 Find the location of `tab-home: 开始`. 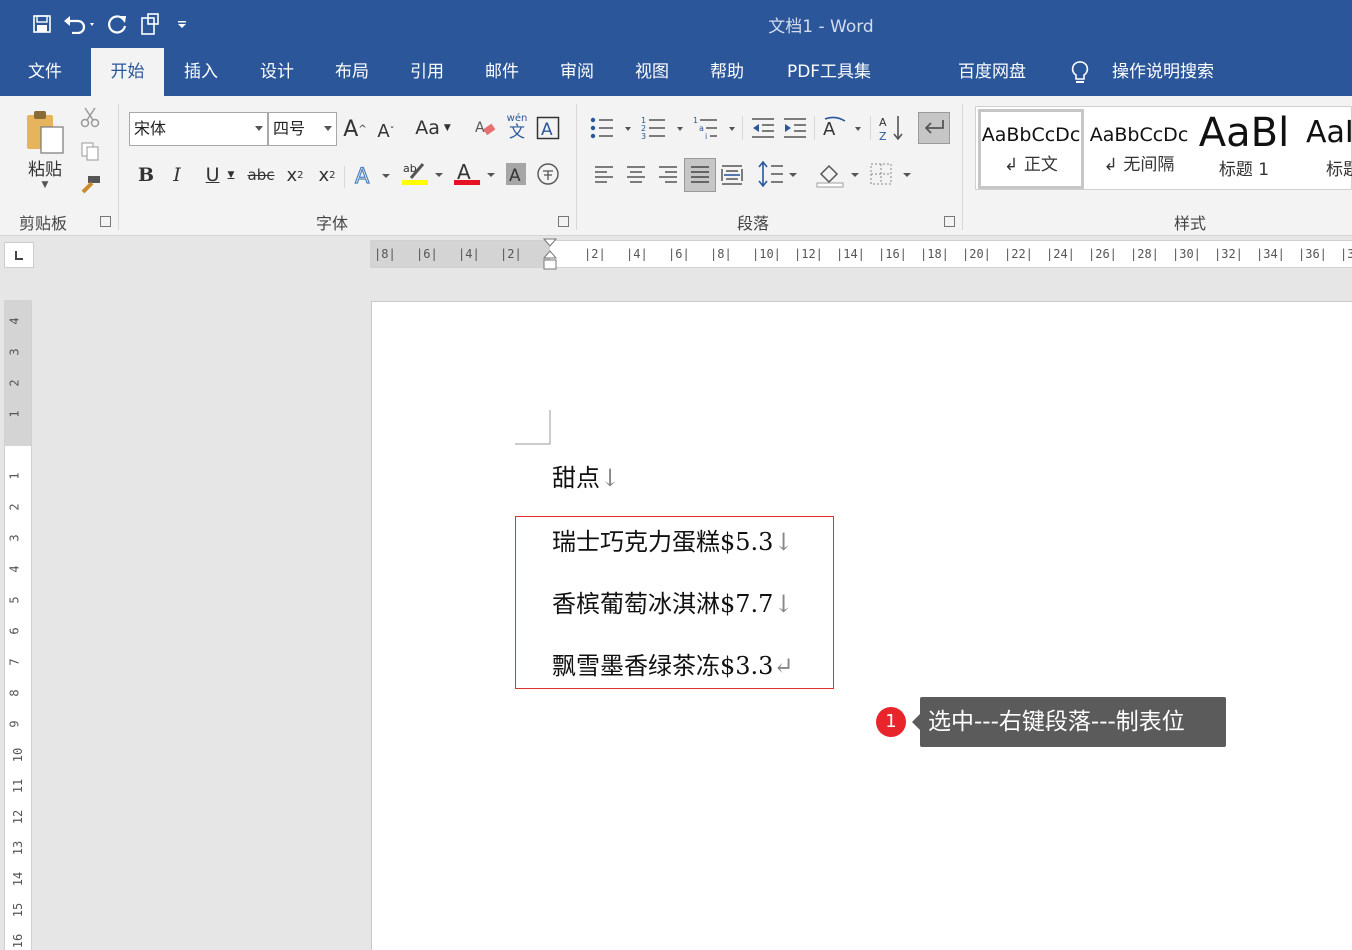

tab-home: 开始 is located at coordinates (127, 72).